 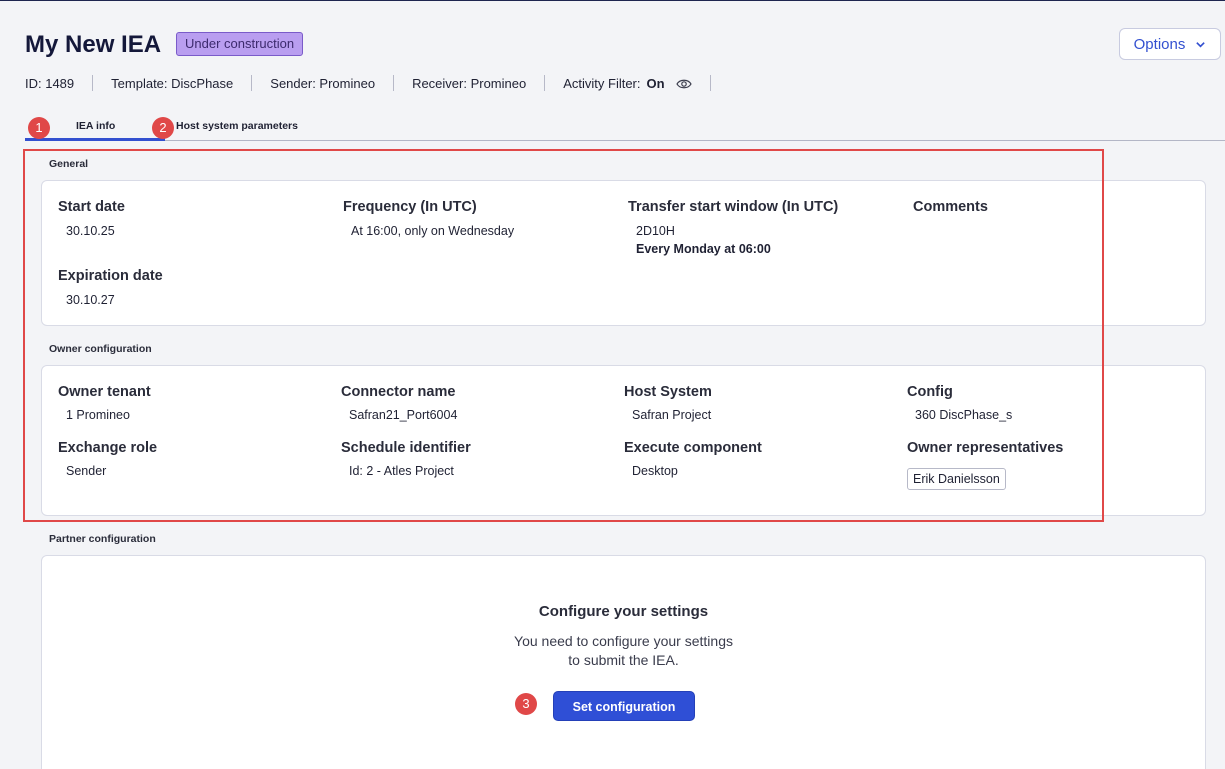 What do you see at coordinates (95, 139) in the screenshot?
I see `tab-active-underline` at bounding box center [95, 139].